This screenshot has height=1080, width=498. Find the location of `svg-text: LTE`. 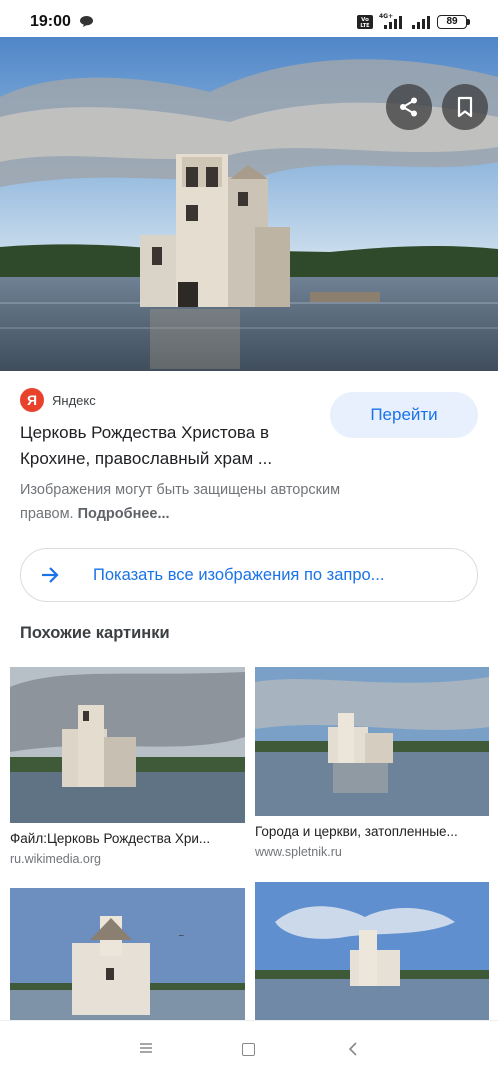

svg-text: LTE is located at coordinates (365, 26).